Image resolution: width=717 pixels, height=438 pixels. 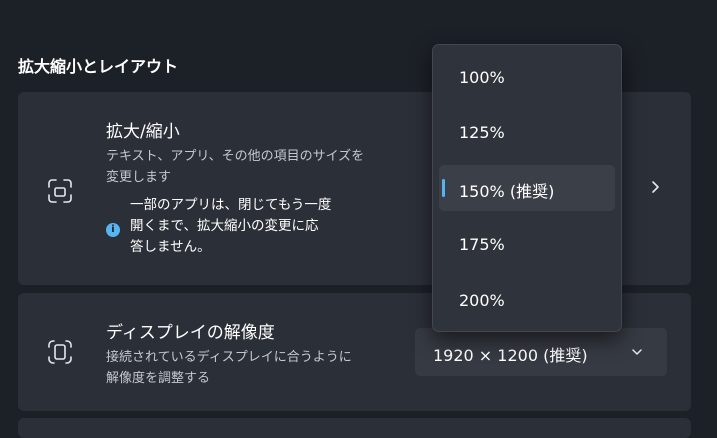 I want to click on resolution-selected-value: 1920 × 1200 (推奨), so click(x=510, y=355).